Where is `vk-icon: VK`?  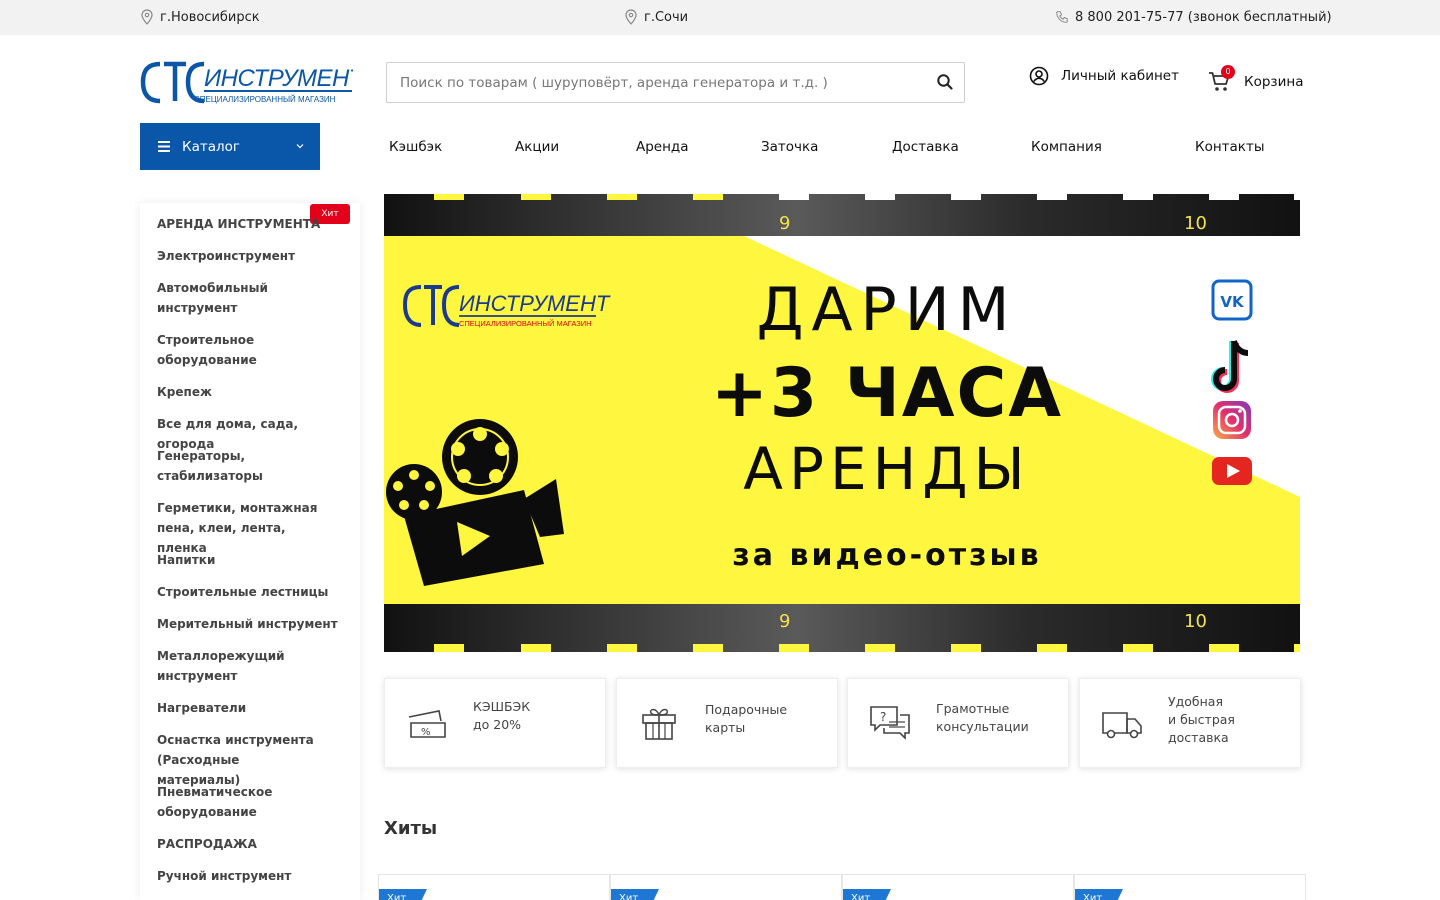 vk-icon: VK is located at coordinates (1232, 300).